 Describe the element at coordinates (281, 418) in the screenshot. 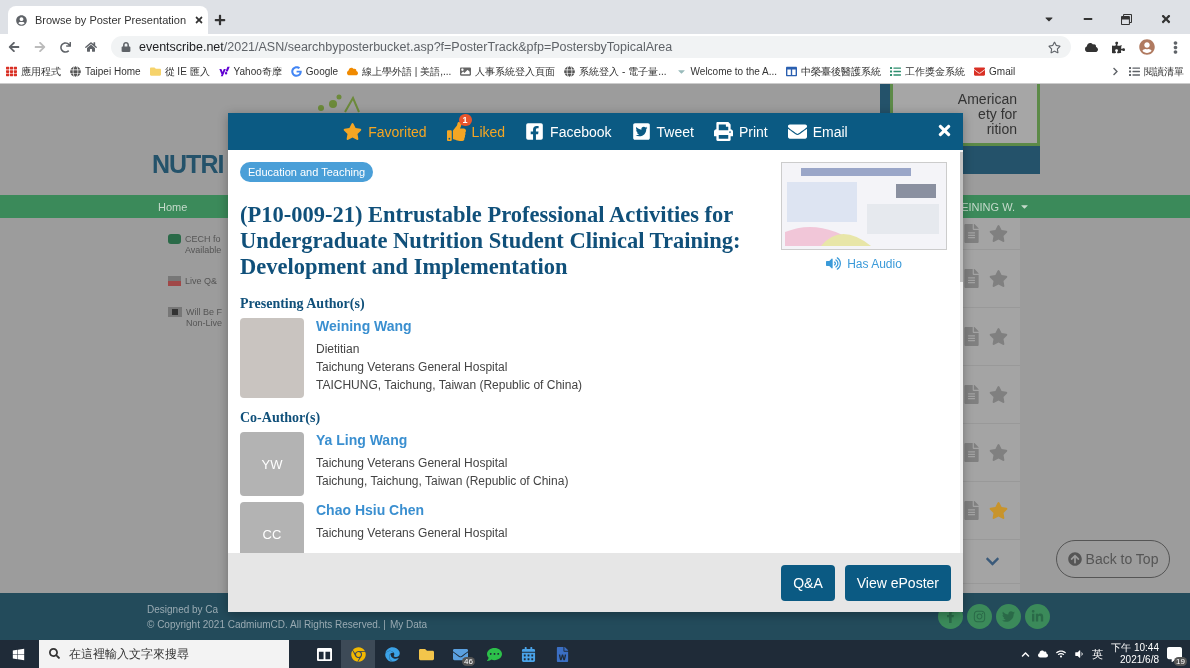

I see `section-heading: Co-Author(s)` at that location.